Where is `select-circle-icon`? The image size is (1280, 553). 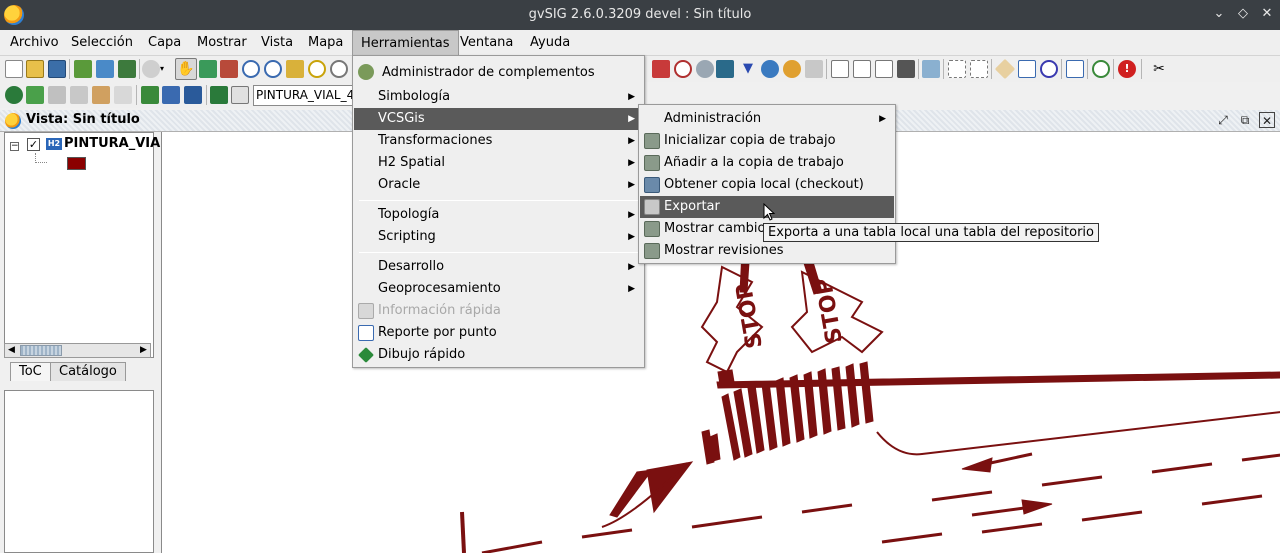
select-circle-icon is located at coordinates (683, 69).